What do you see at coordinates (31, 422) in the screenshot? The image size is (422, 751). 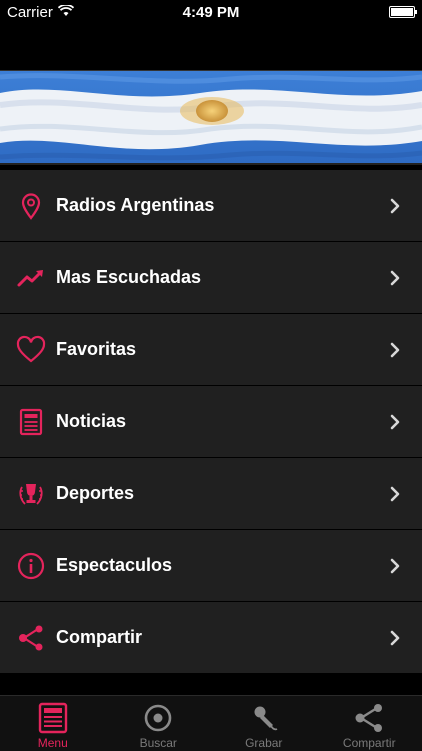 I see `newspaper-icon` at bounding box center [31, 422].